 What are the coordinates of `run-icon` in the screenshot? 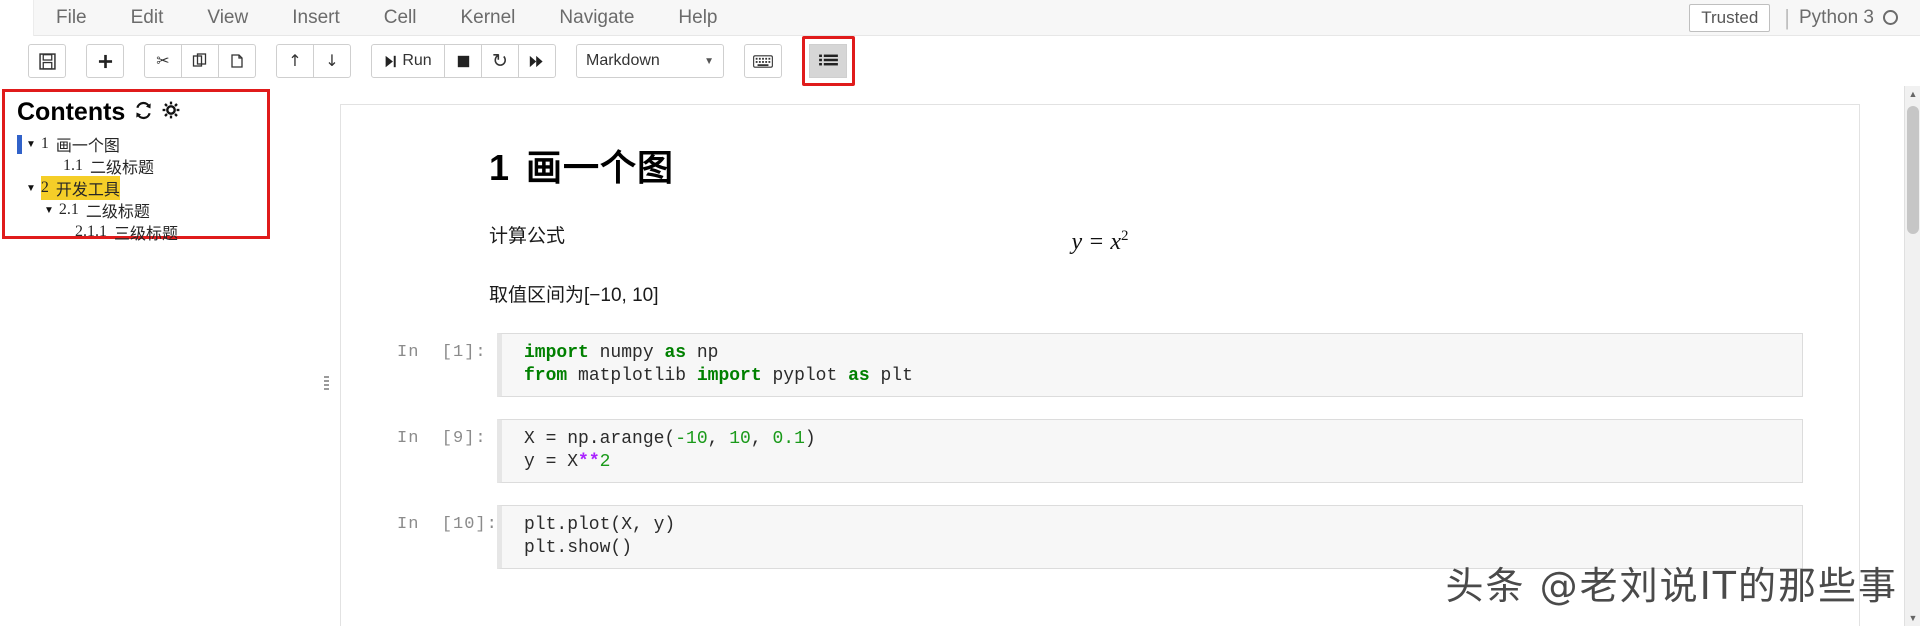 It's located at (391, 61).